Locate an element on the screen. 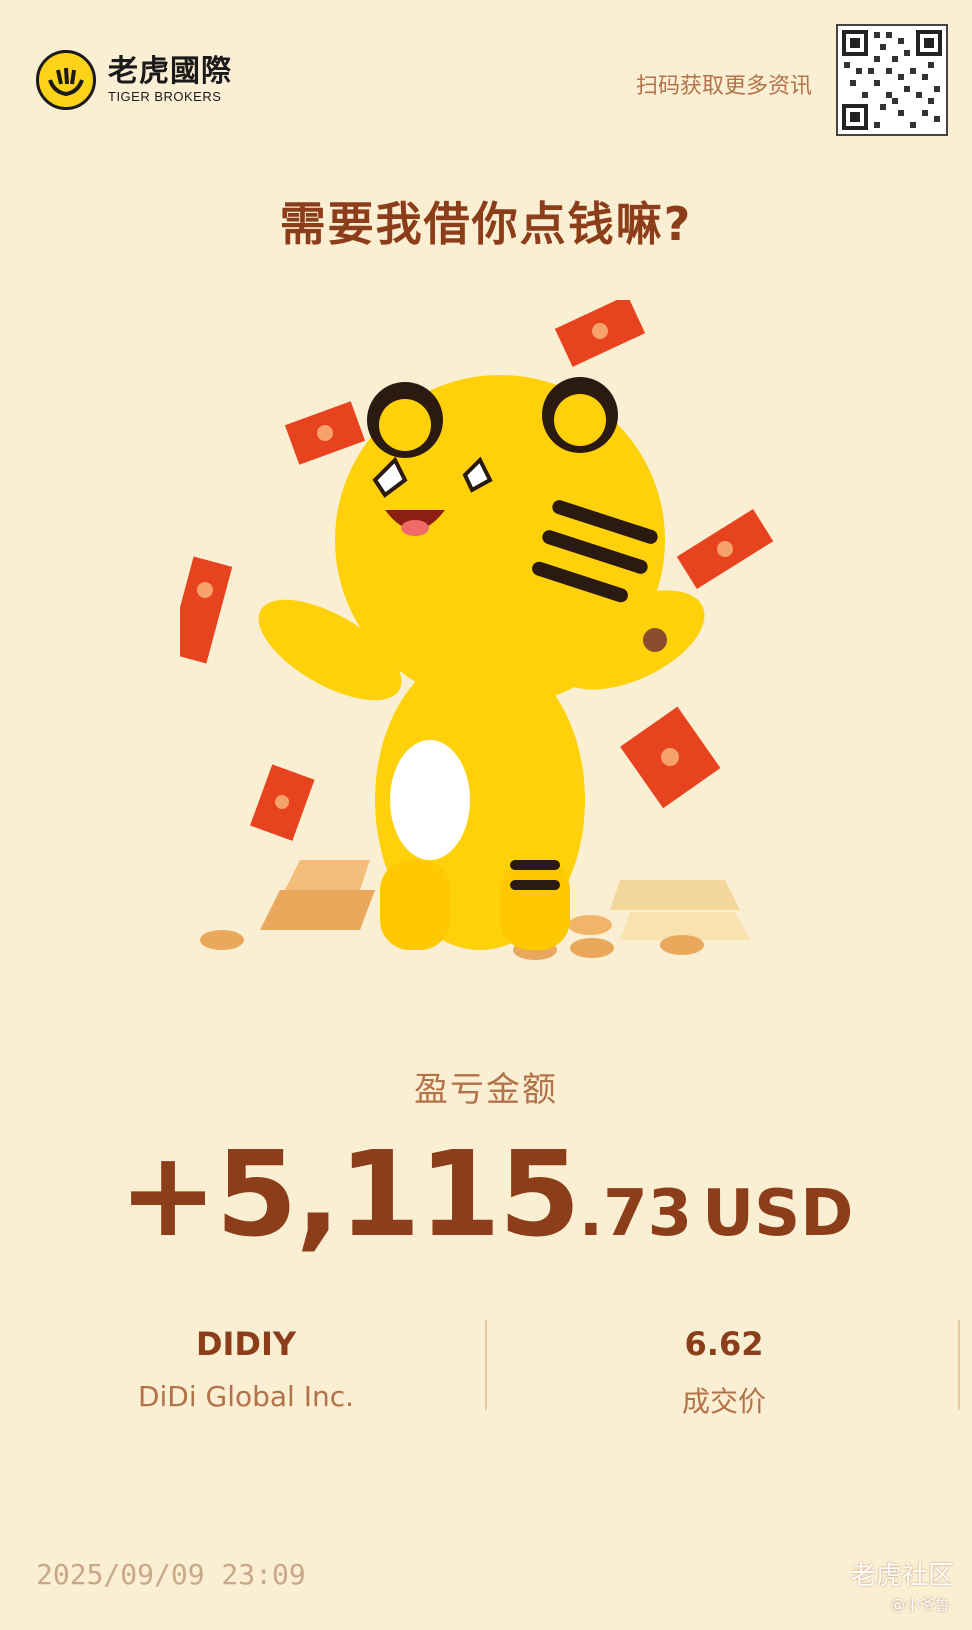 The image size is (972, 1630). headline: 需要我借你点钱嘛? is located at coordinates (486, 224).